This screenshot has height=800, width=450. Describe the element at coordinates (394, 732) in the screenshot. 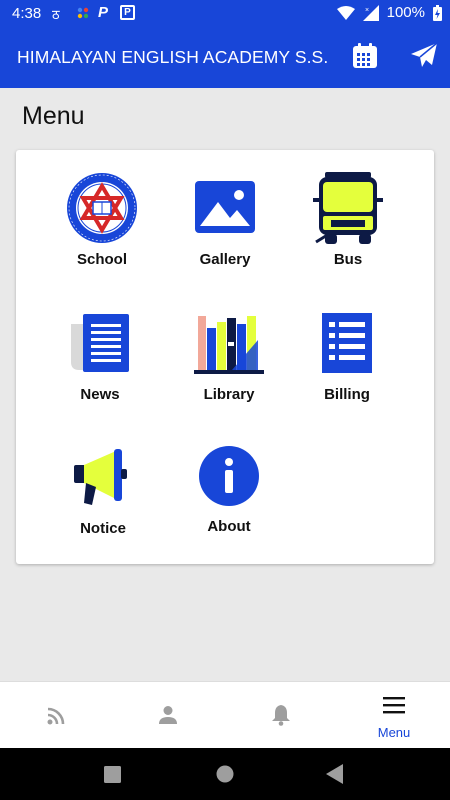

I see `nav-menu-label: Menu` at that location.